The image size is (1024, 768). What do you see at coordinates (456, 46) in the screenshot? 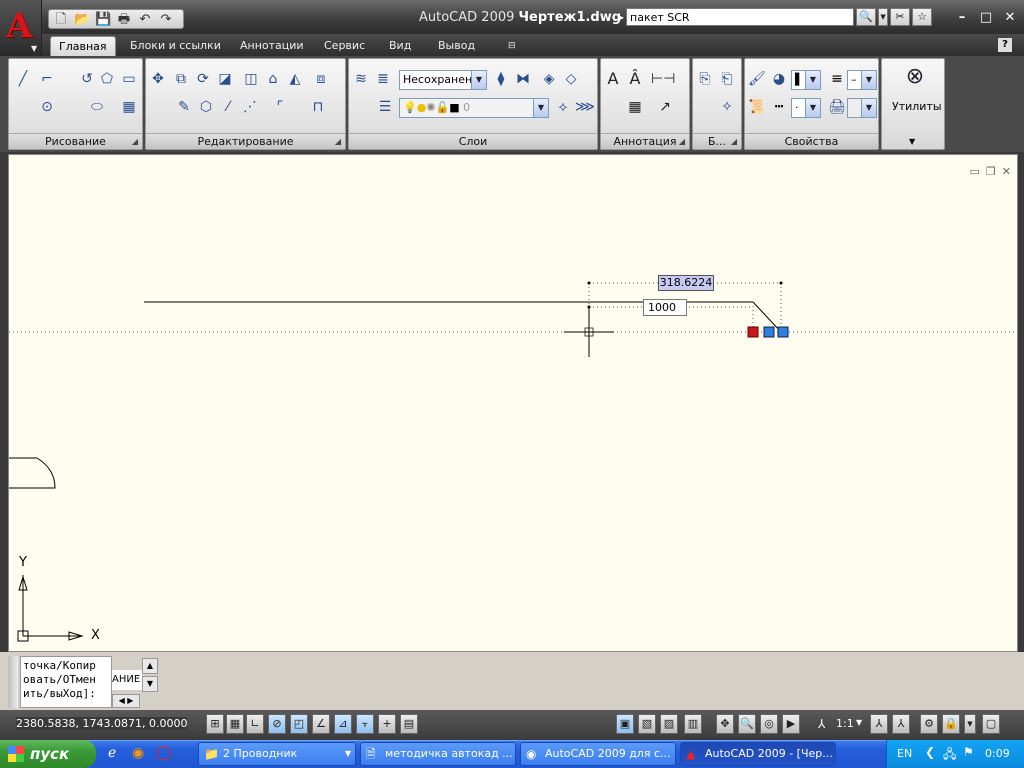
I see `tab-output: Вывод` at bounding box center [456, 46].